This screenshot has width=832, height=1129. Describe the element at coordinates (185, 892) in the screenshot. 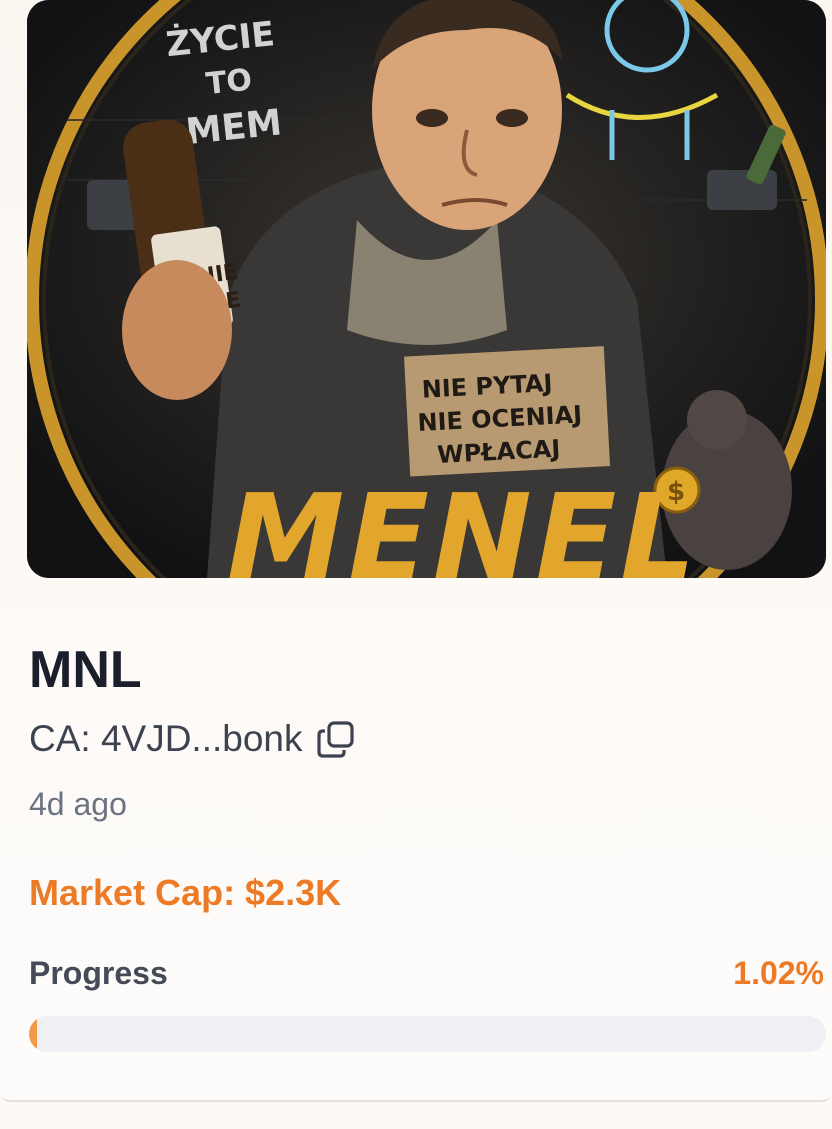

I see `market-cap: Market Cap: $2.3K` at that location.